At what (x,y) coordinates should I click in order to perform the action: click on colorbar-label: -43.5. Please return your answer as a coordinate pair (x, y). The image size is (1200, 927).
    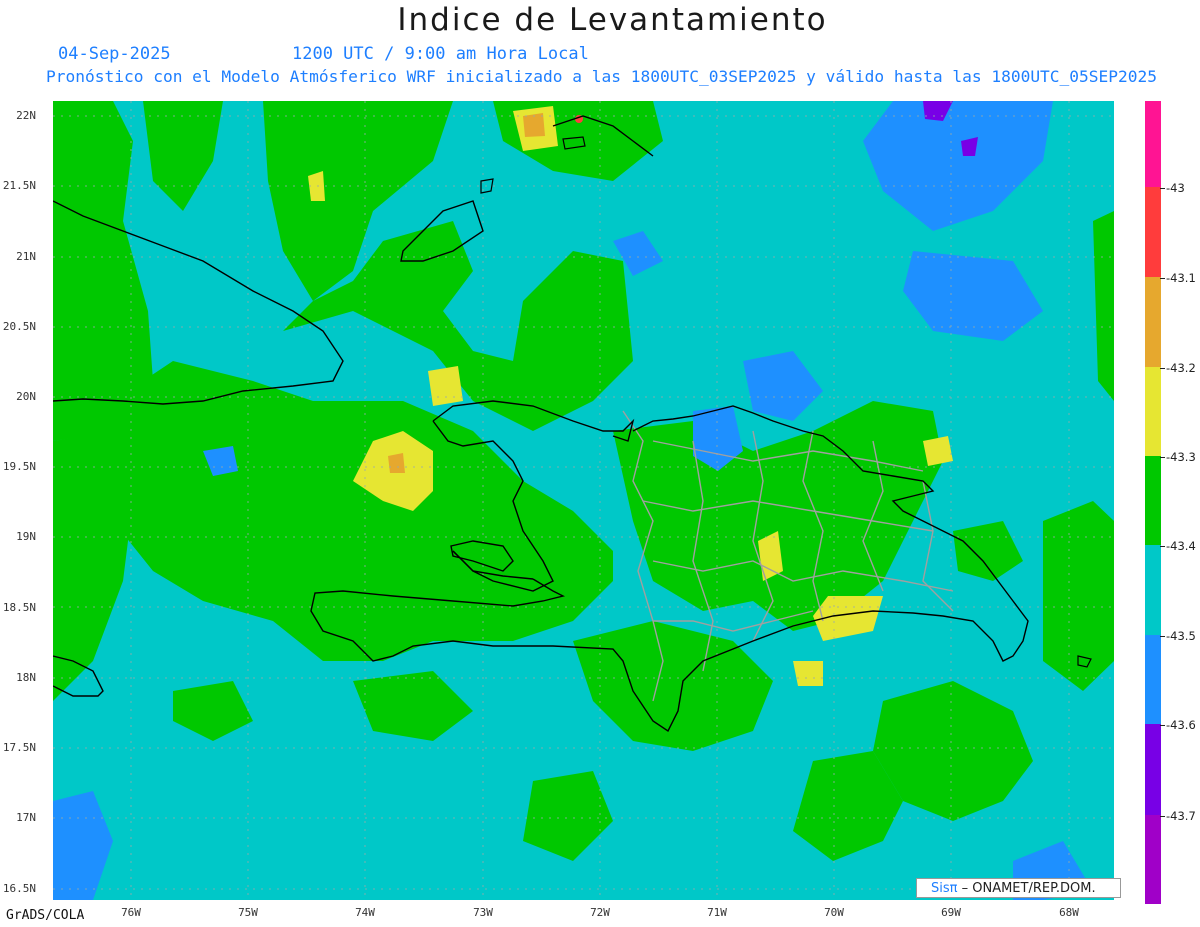
    Looking at the image, I should click on (1178, 636).